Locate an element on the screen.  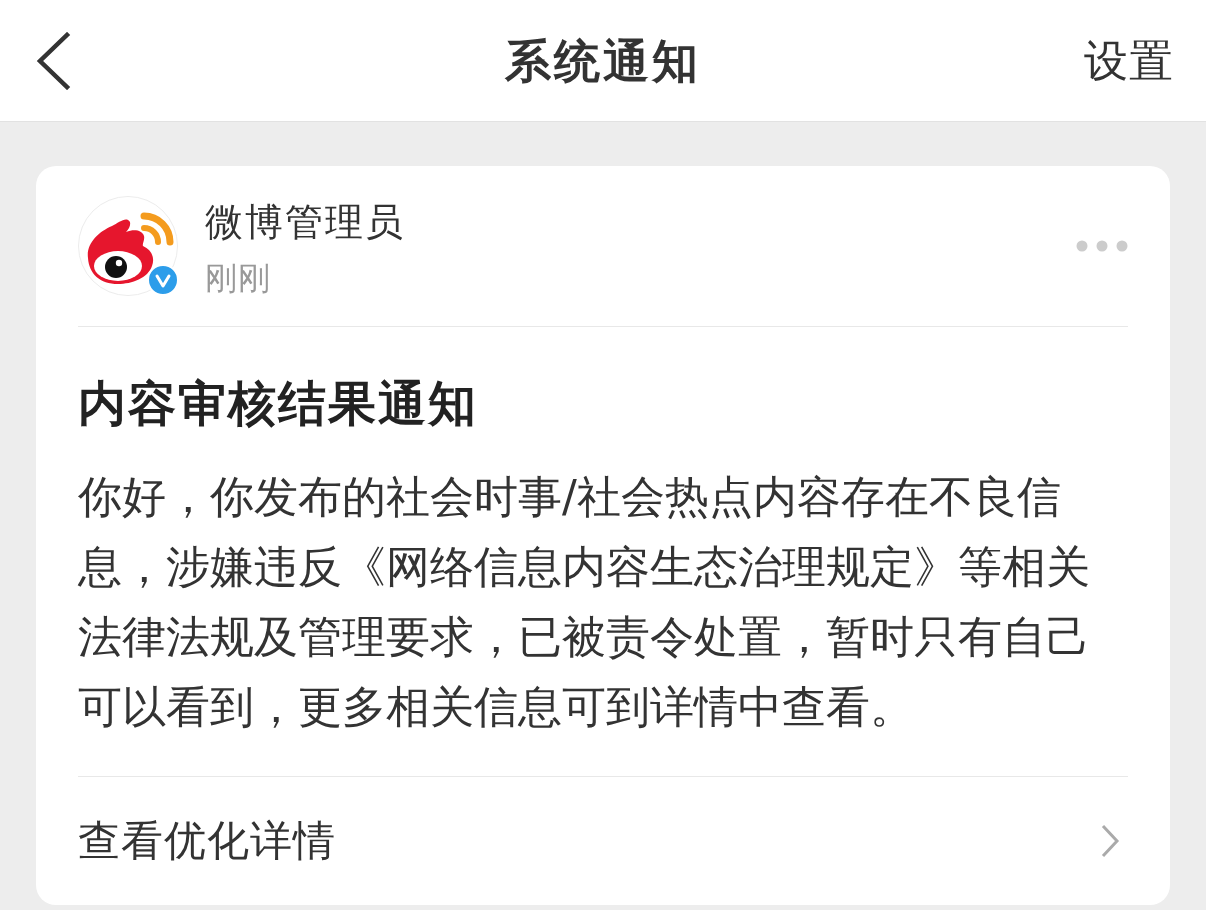
more-icon is located at coordinates (1102, 246).